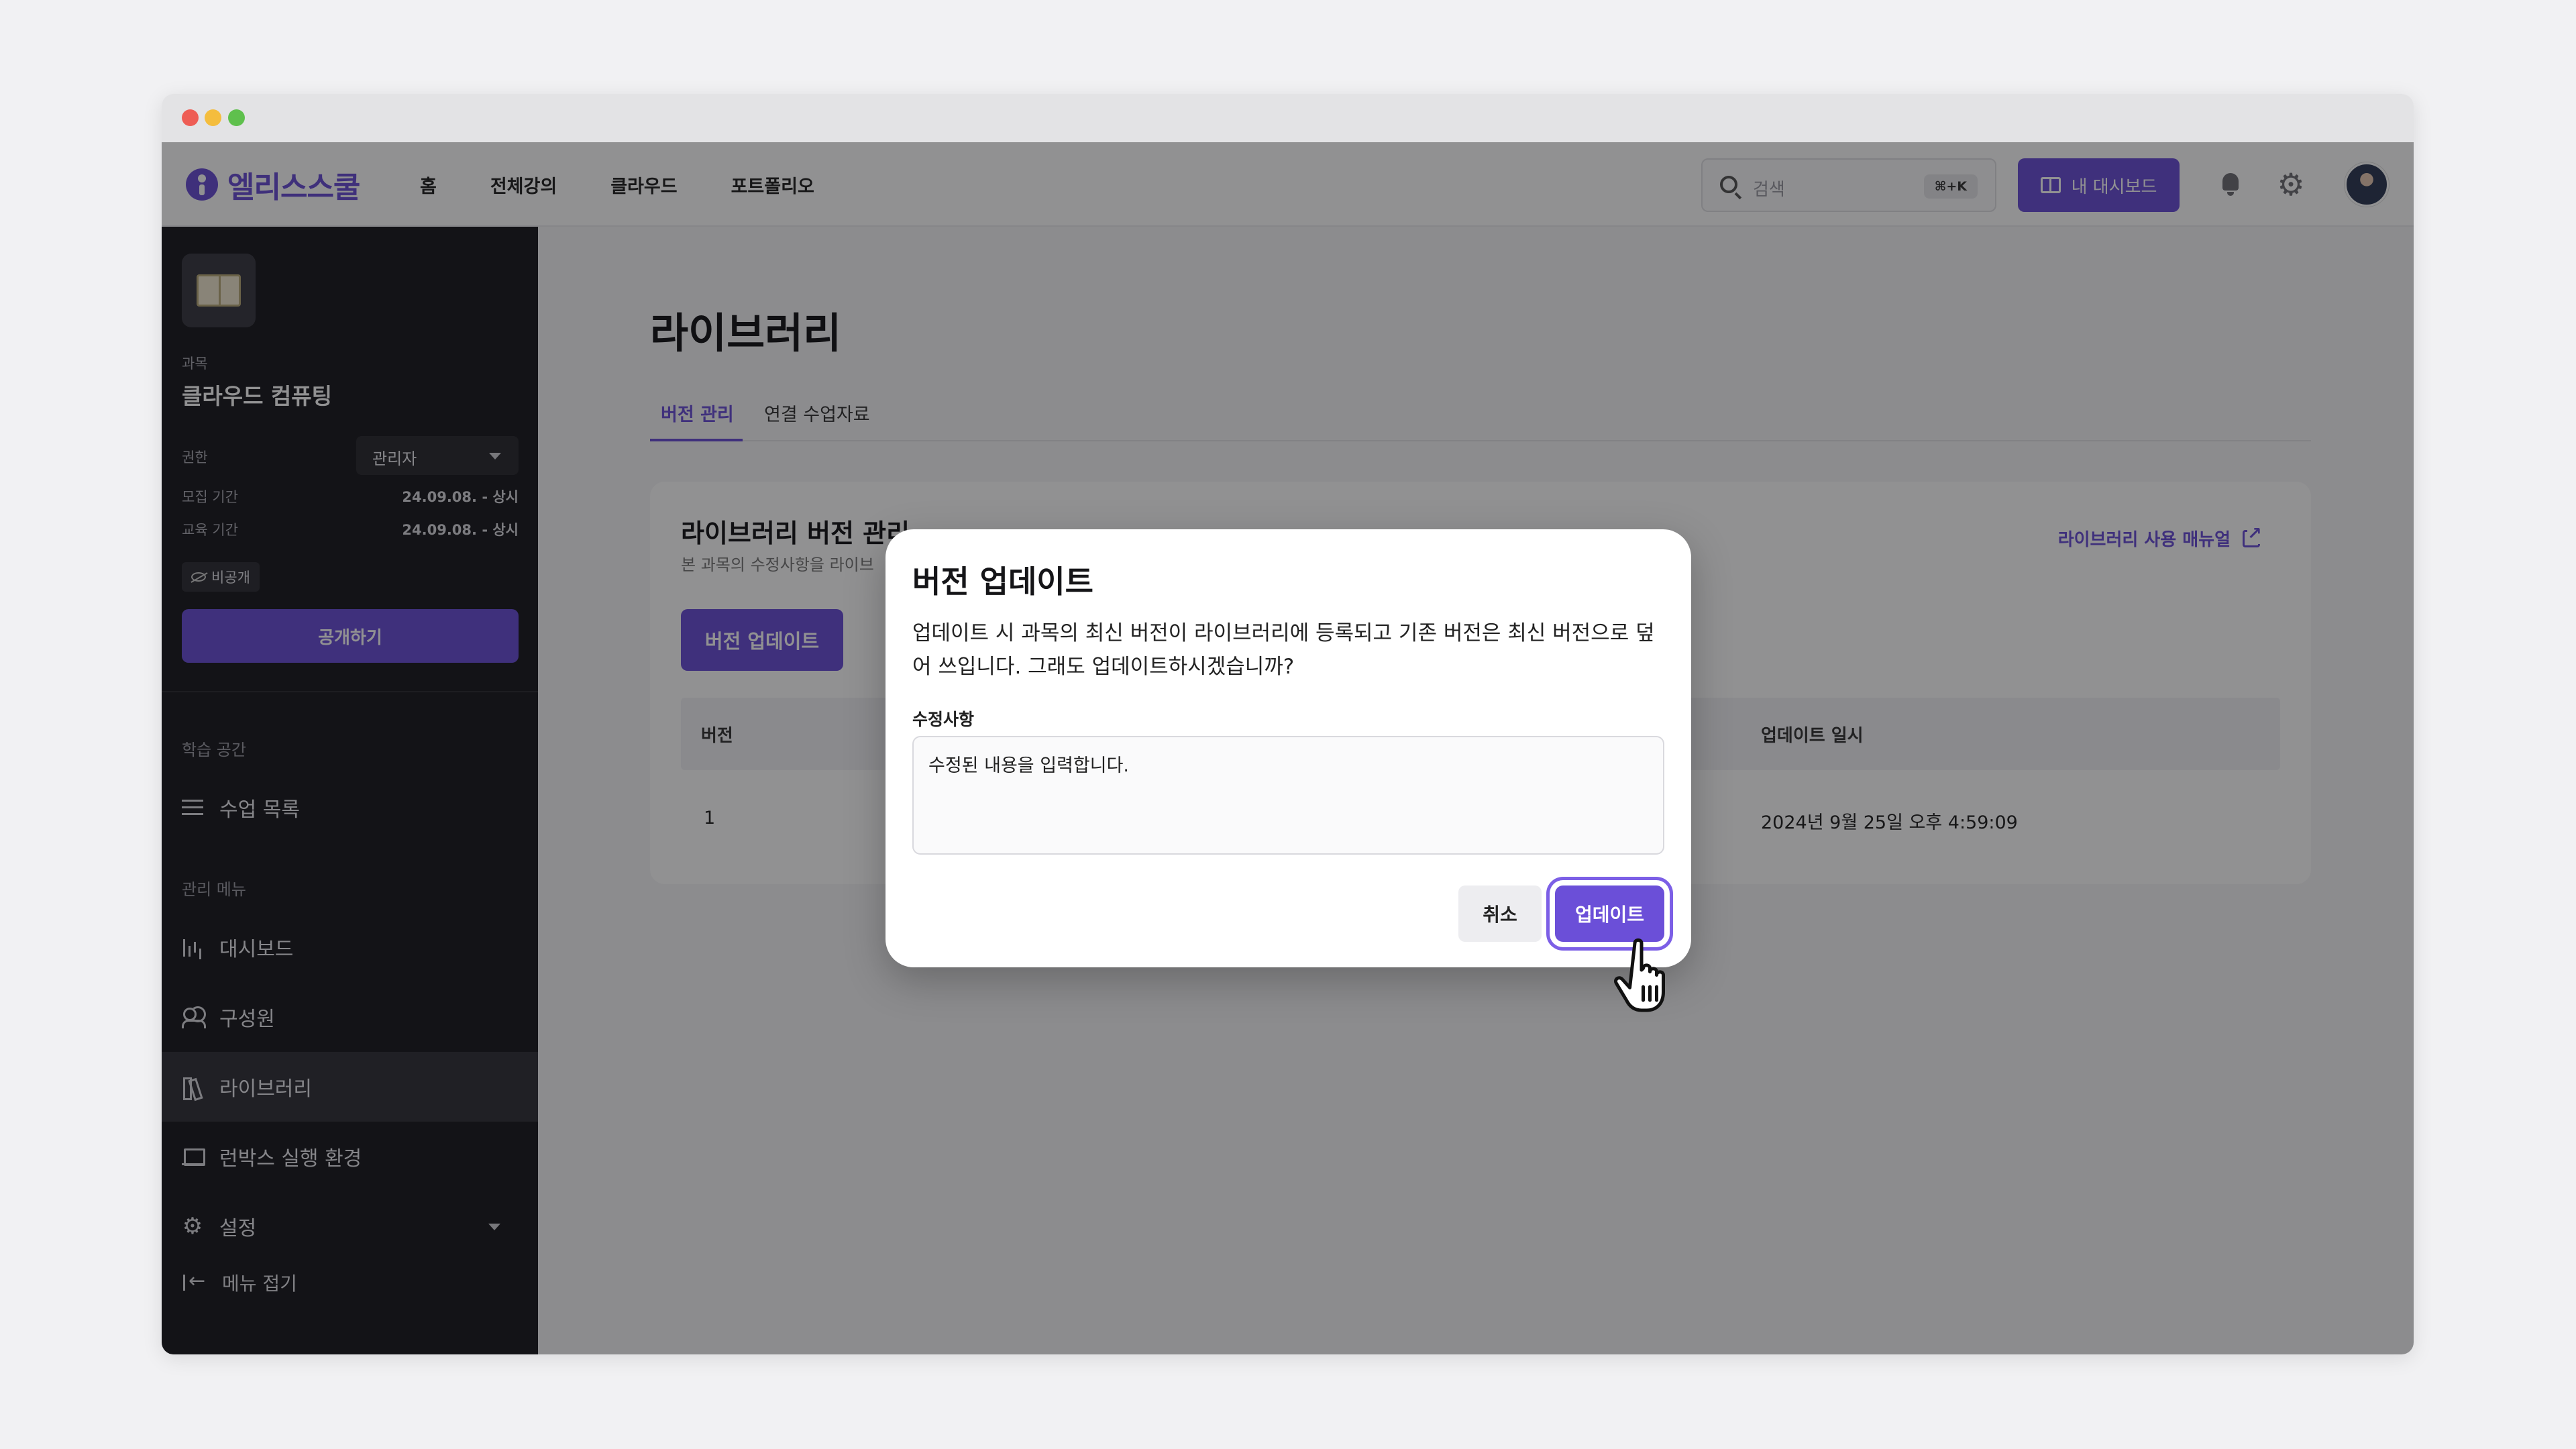  What do you see at coordinates (943, 719) in the screenshot?
I see `changes-label: 수정사항` at bounding box center [943, 719].